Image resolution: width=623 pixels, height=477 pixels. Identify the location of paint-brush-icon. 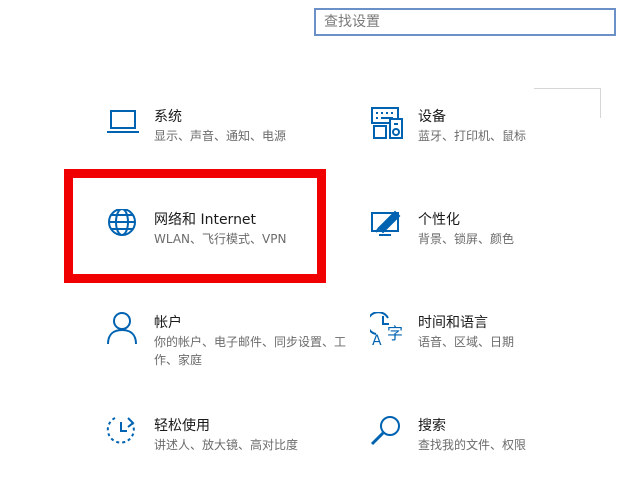
(388, 227).